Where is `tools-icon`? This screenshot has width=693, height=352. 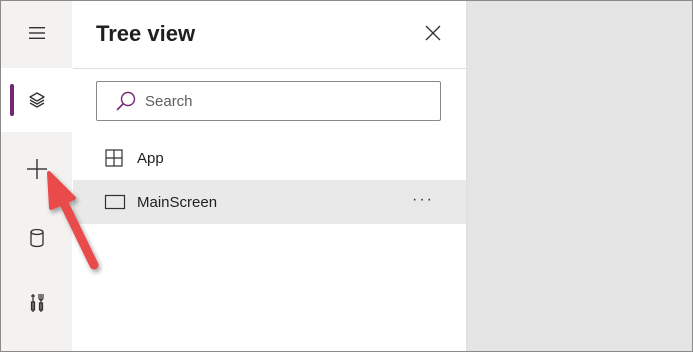 tools-icon is located at coordinates (37, 303).